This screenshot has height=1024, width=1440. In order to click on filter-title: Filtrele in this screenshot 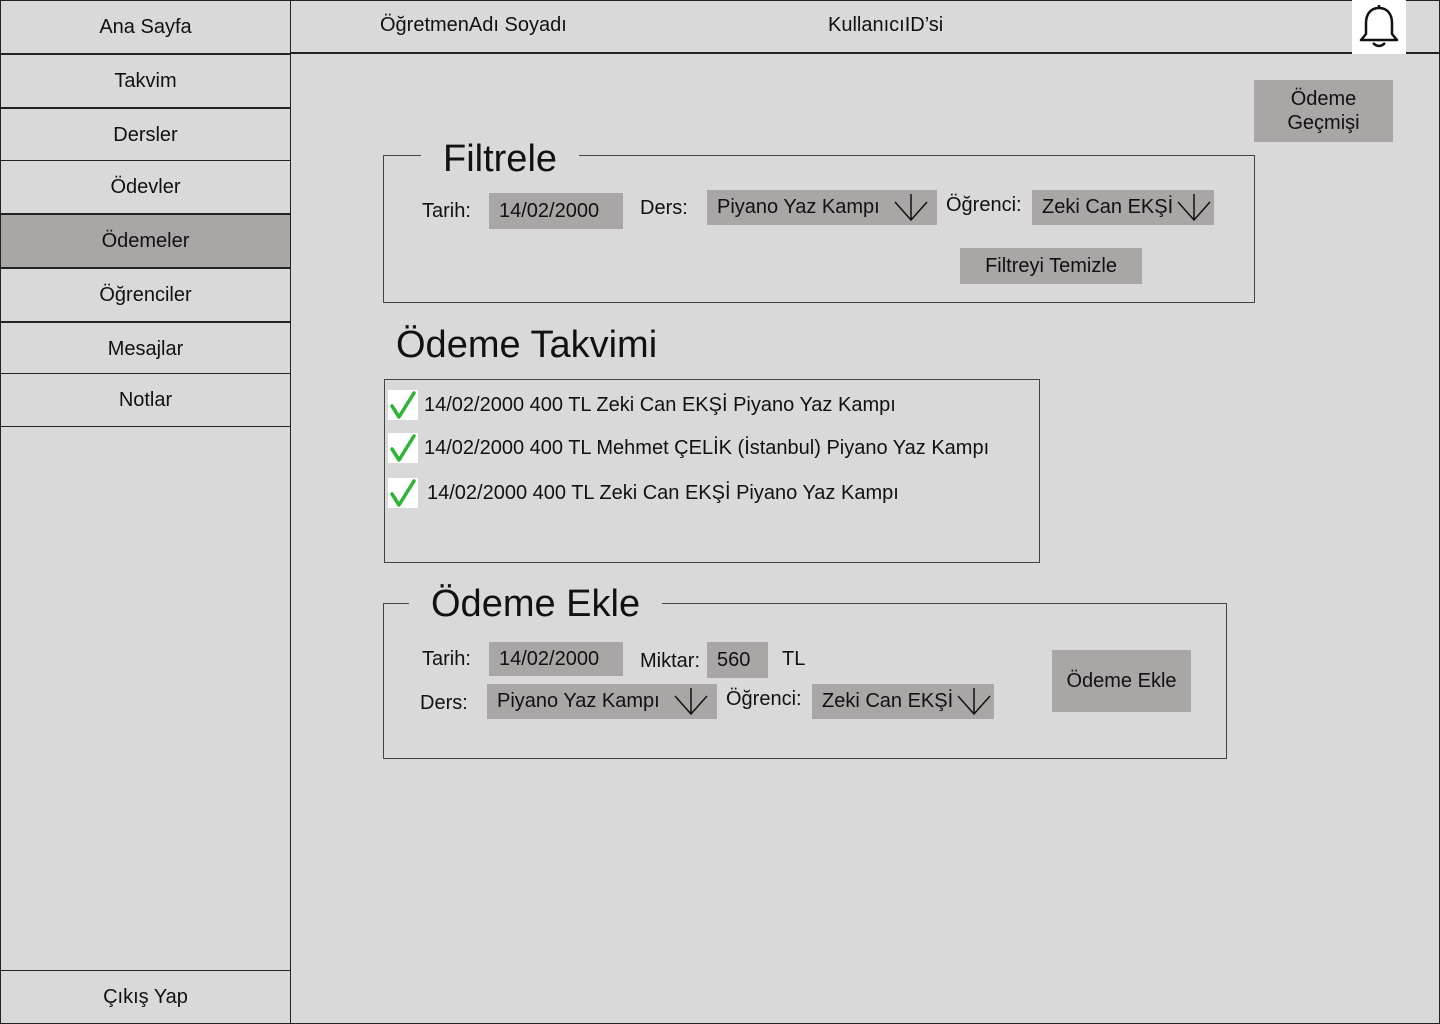, I will do `click(500, 159)`.